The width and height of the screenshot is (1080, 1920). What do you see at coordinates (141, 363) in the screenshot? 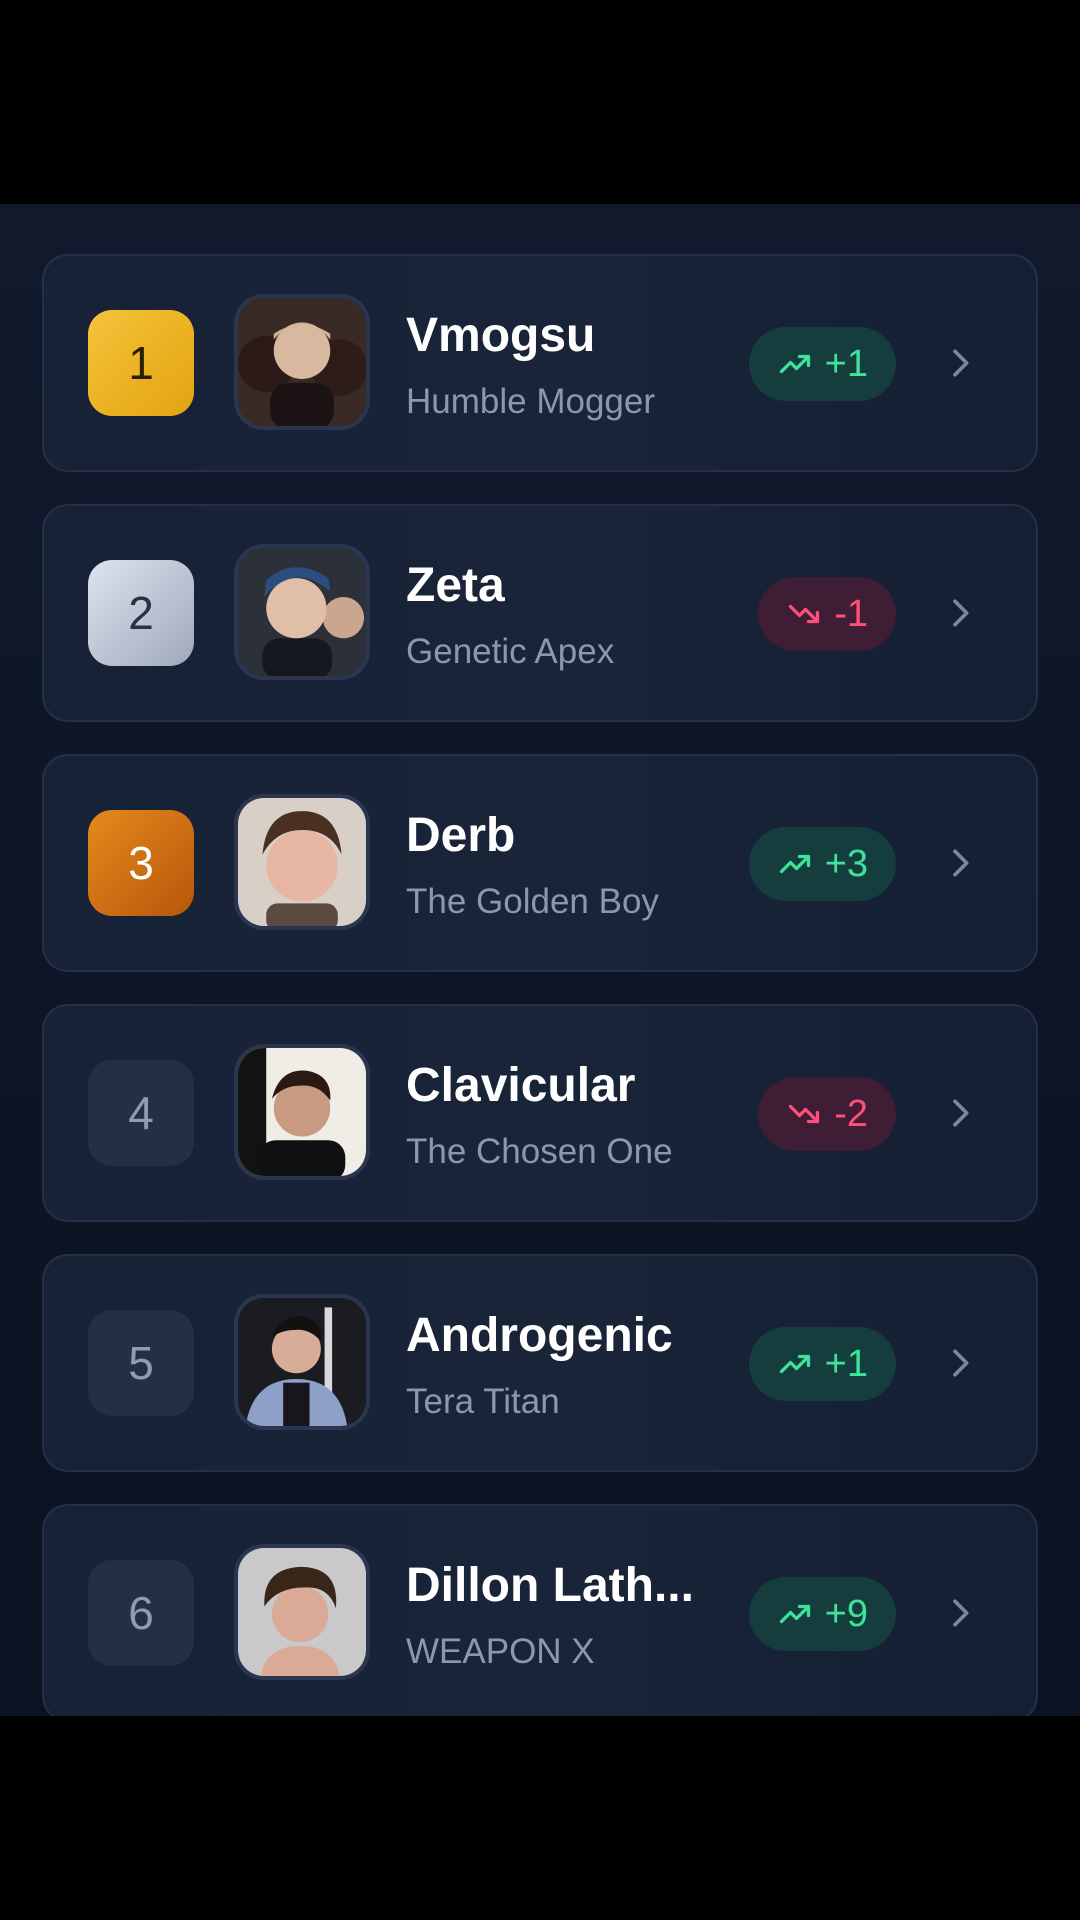
I see `rank-badge: 1` at bounding box center [141, 363].